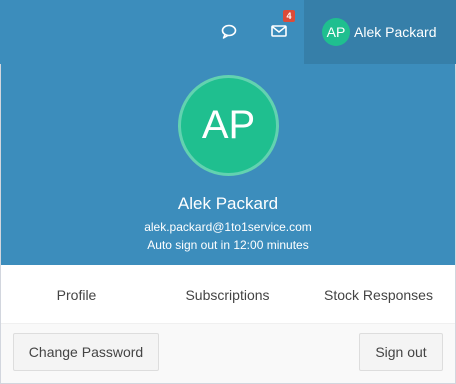 Image resolution: width=456 pixels, height=384 pixels. Describe the element at coordinates (228, 203) in the screenshot. I see `user-full-name: Alek Packard` at that location.